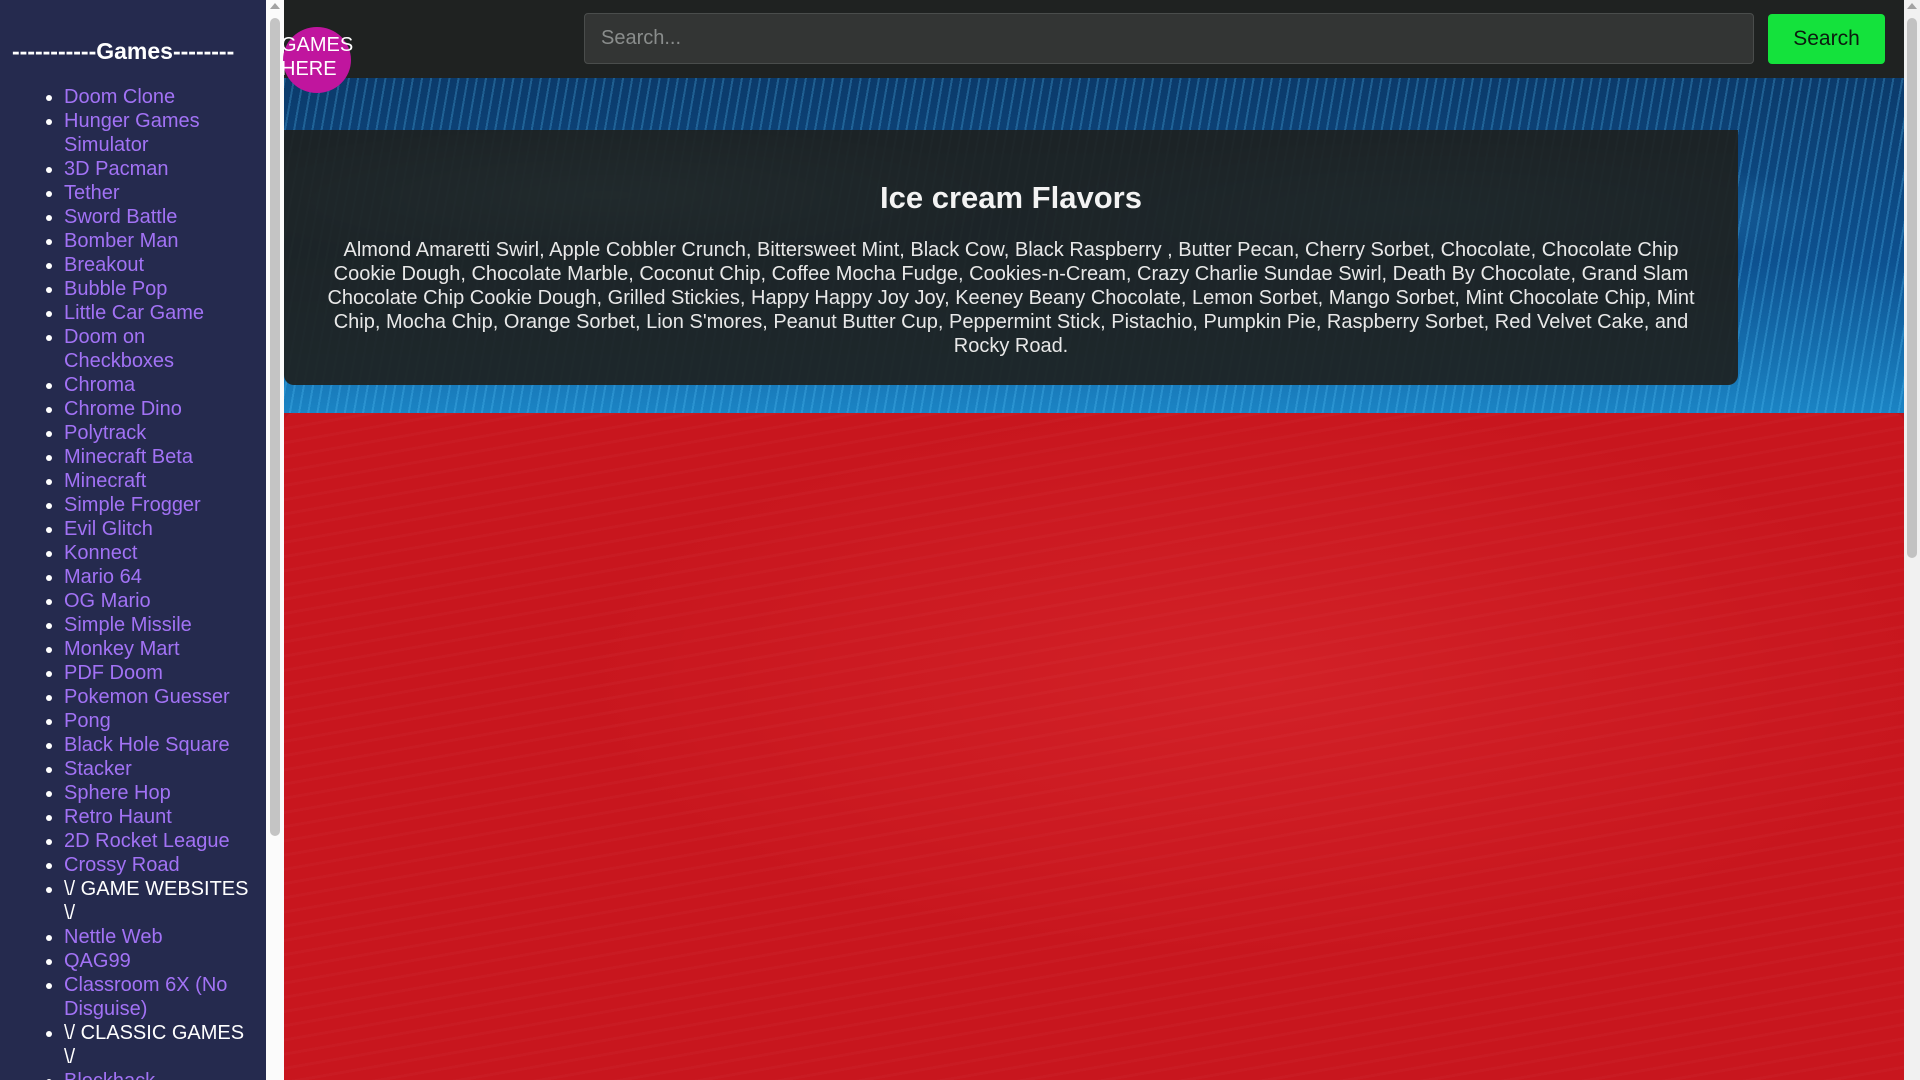 Image resolution: width=1920 pixels, height=1080 pixels. I want to click on game-link: Mario 64, so click(103, 577).